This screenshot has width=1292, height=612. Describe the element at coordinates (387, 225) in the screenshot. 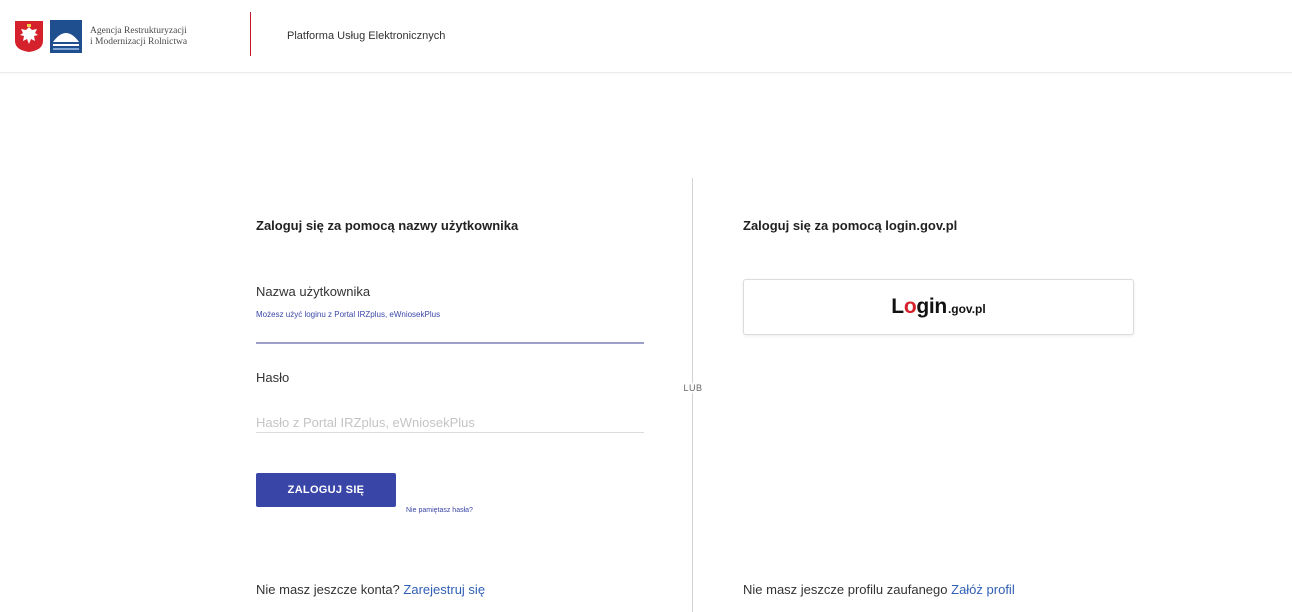

I see `username-login-title: Zaloguj się za pomocą nazwy użytkownika` at that location.